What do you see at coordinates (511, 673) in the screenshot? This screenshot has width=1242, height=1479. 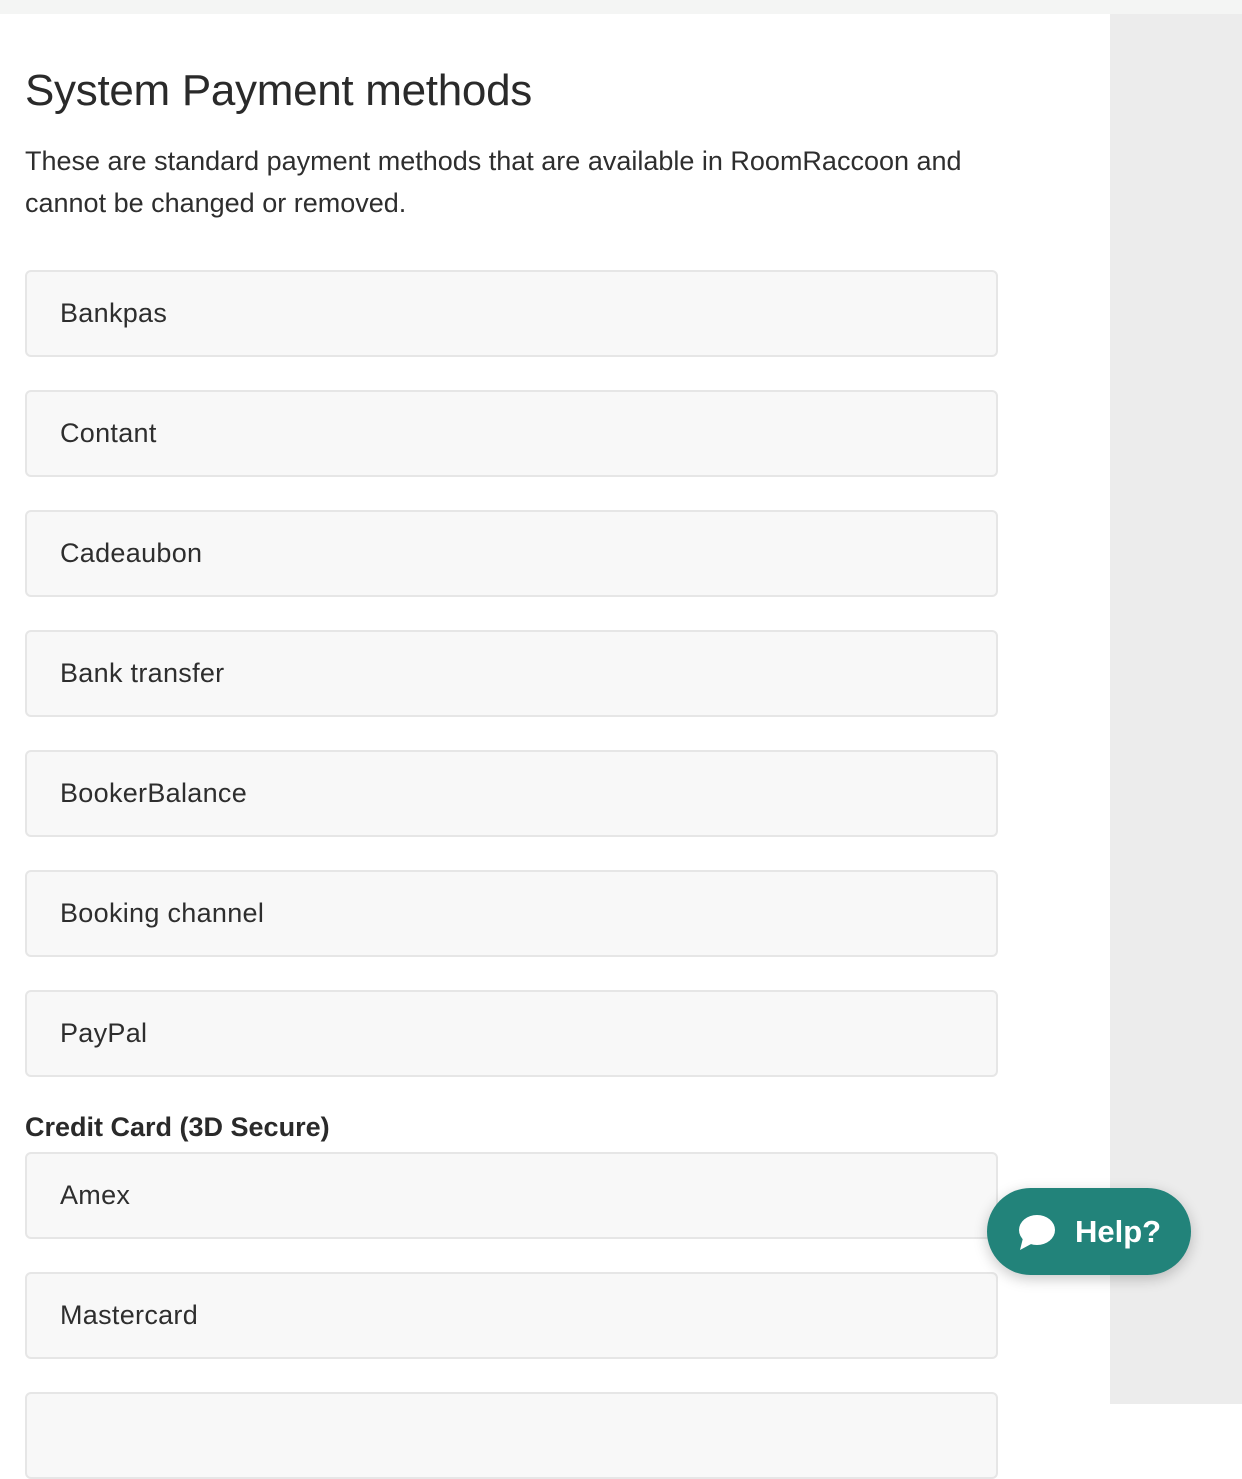 I see `payment-method-row-bank-transfer: Bank transfer` at bounding box center [511, 673].